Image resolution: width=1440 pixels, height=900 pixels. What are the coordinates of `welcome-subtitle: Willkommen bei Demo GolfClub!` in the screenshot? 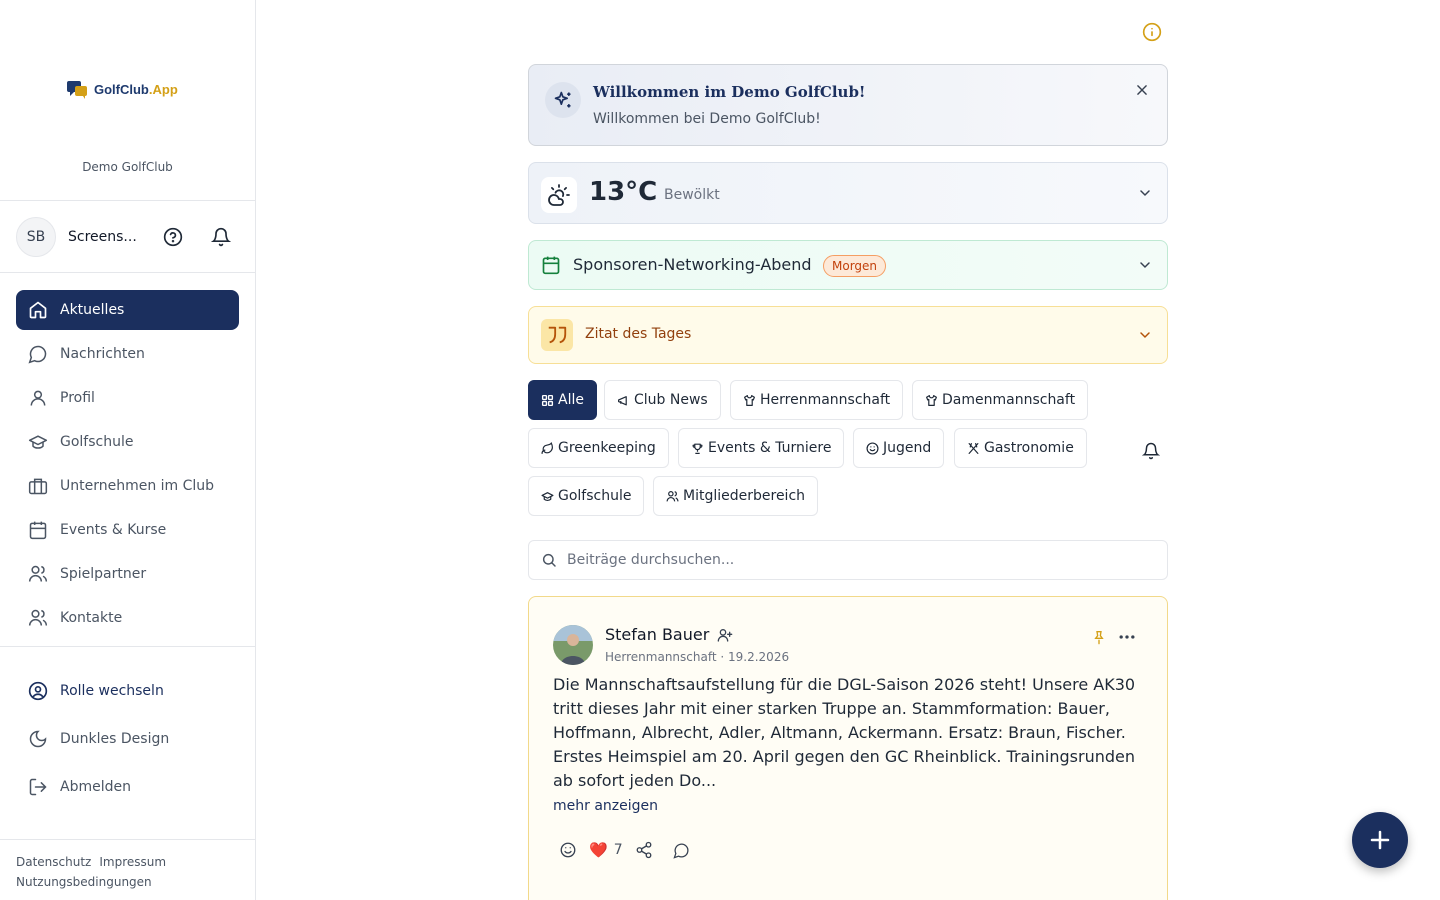 It's located at (707, 119).